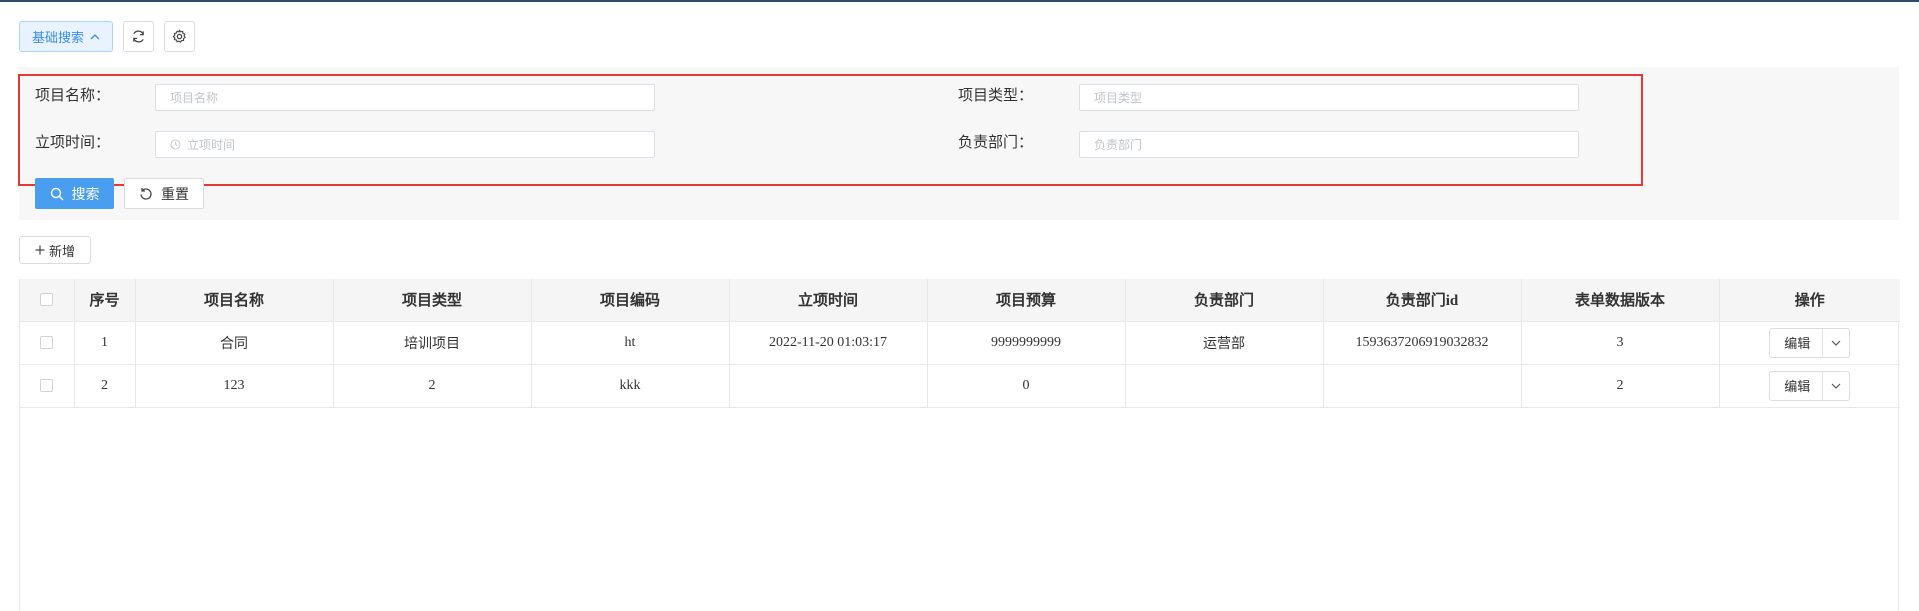 This screenshot has height=611, width=1919. Describe the element at coordinates (73, 142) in the screenshot. I see `start-time-label: 立项时间：` at that location.